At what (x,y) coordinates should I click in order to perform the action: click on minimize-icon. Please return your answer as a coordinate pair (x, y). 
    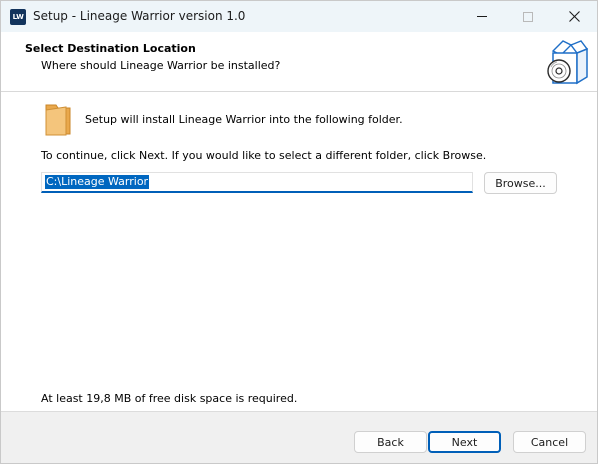
    Looking at the image, I should click on (482, 16).